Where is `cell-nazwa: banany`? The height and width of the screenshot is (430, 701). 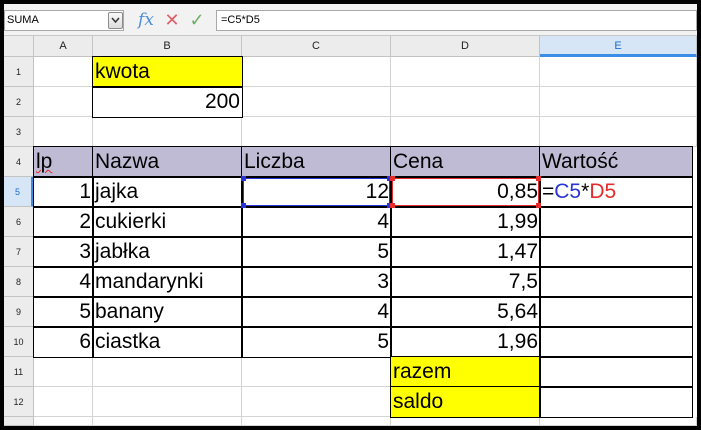
cell-nazwa: banany is located at coordinates (167, 312).